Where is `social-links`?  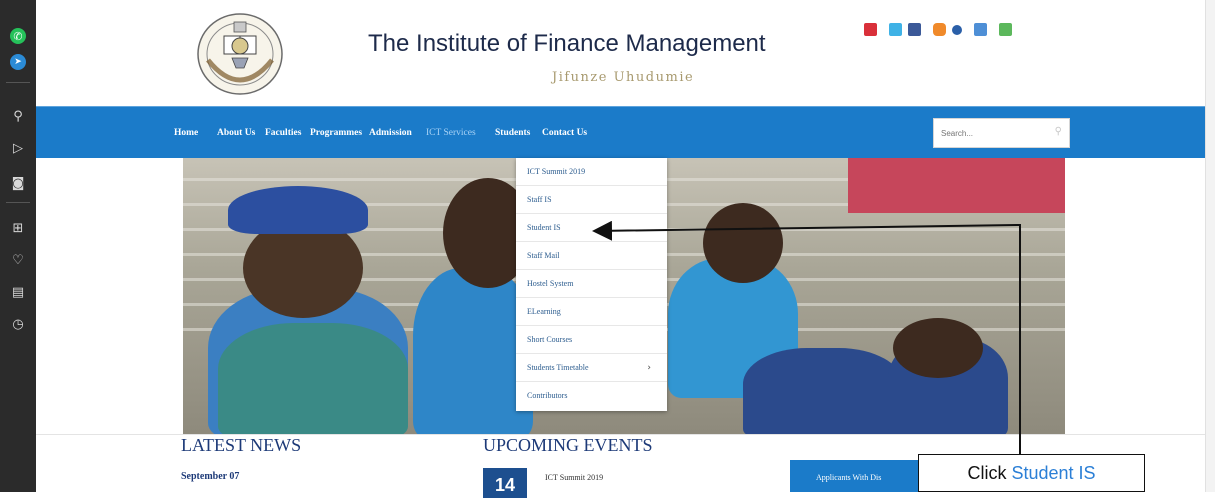
social-links is located at coordinates (938, 29).